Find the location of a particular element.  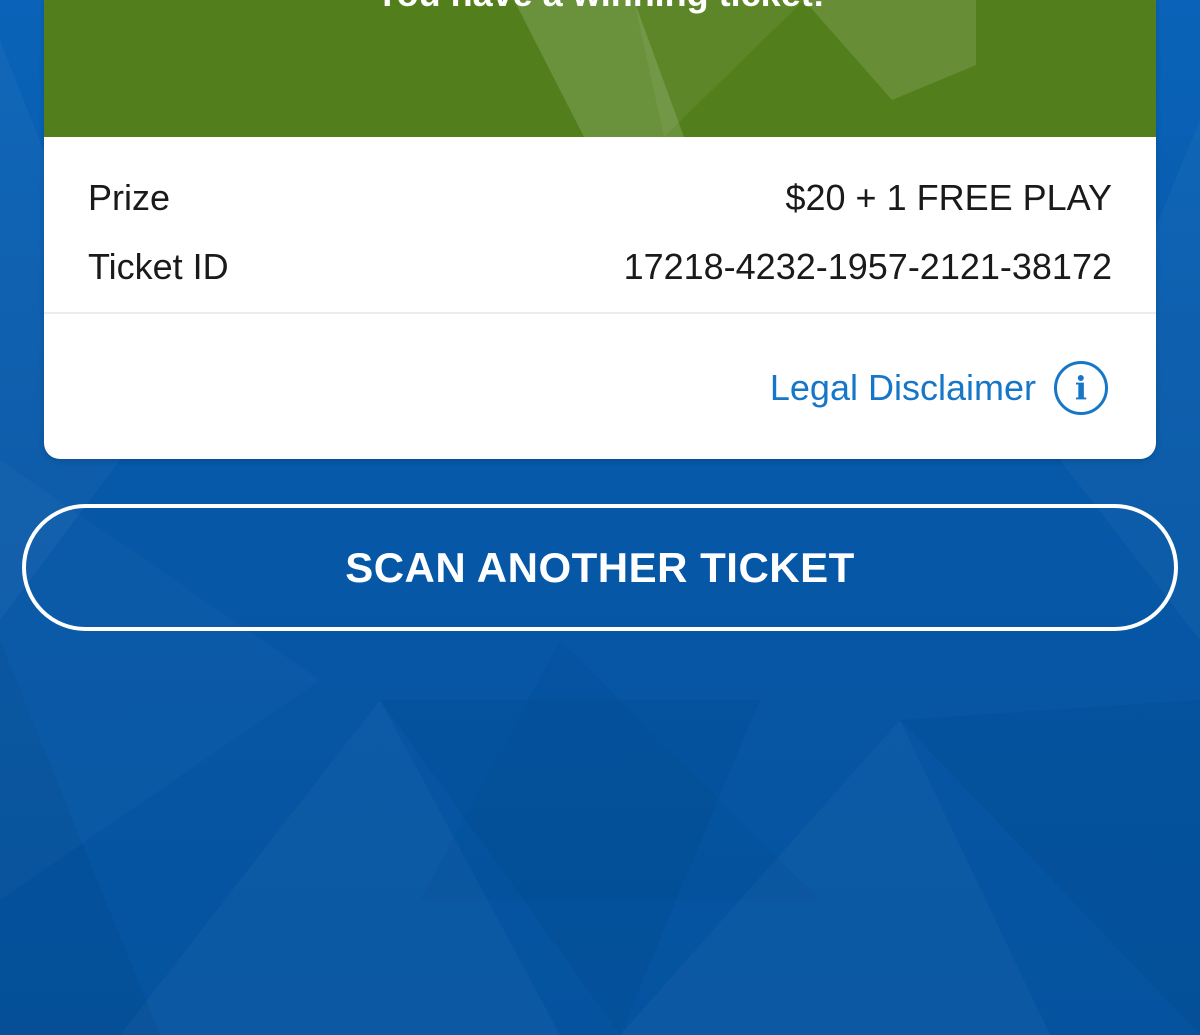

win-message: You have a winning ticket! is located at coordinates (600, 6).